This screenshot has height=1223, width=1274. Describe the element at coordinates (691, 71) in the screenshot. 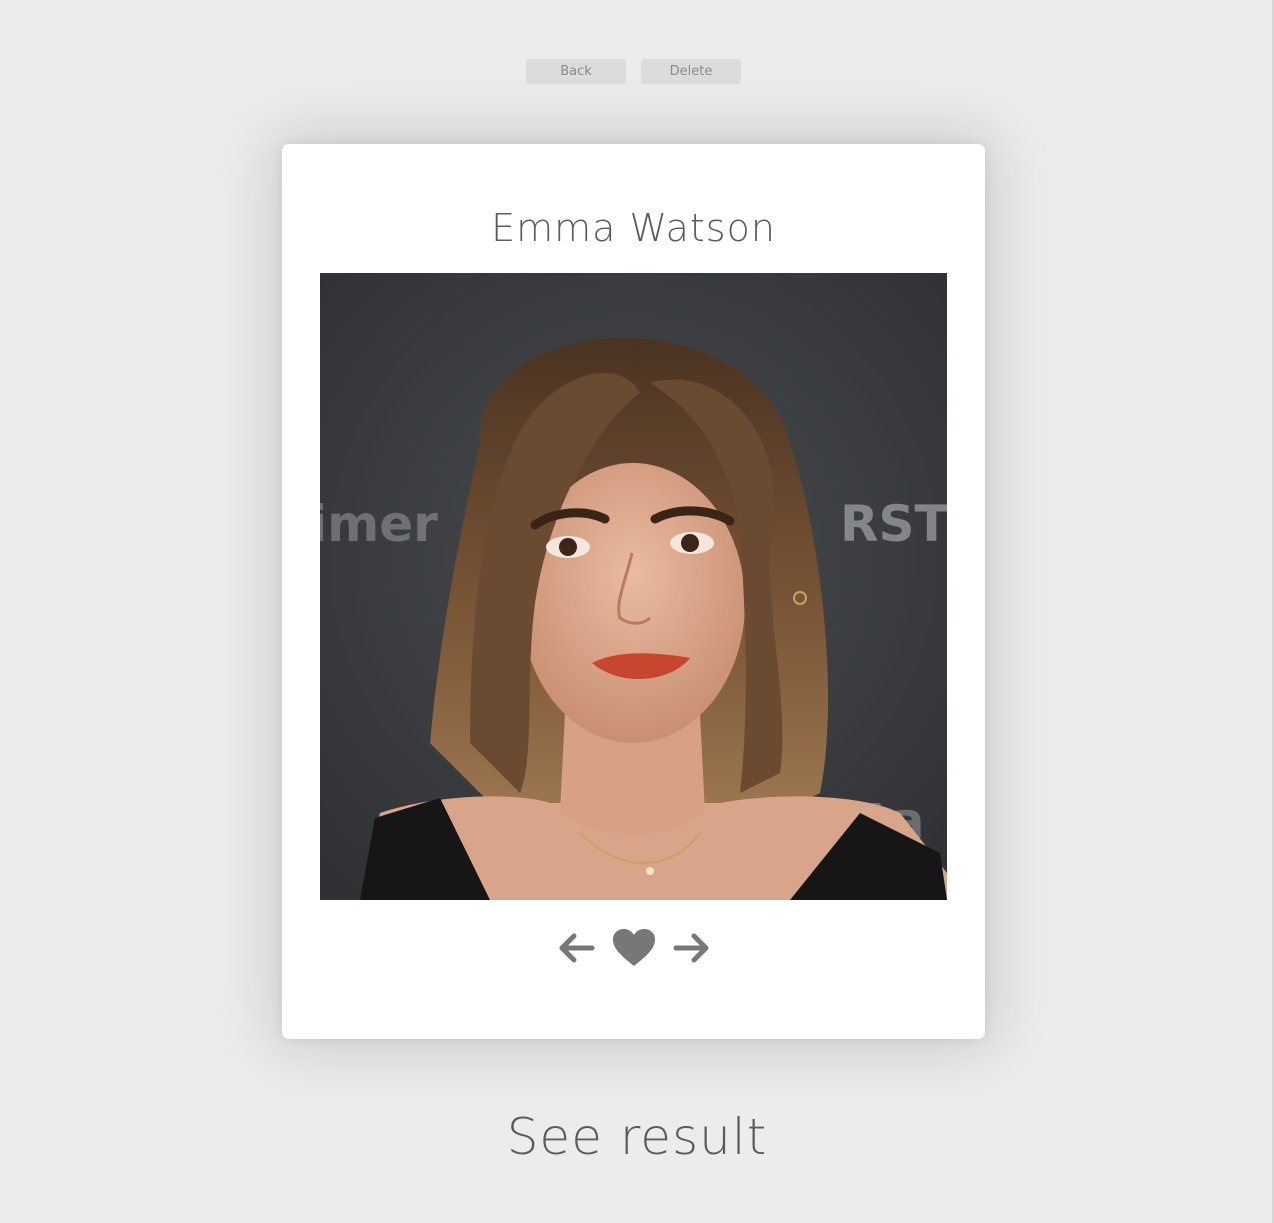

I see `delete-button: Delete` at that location.